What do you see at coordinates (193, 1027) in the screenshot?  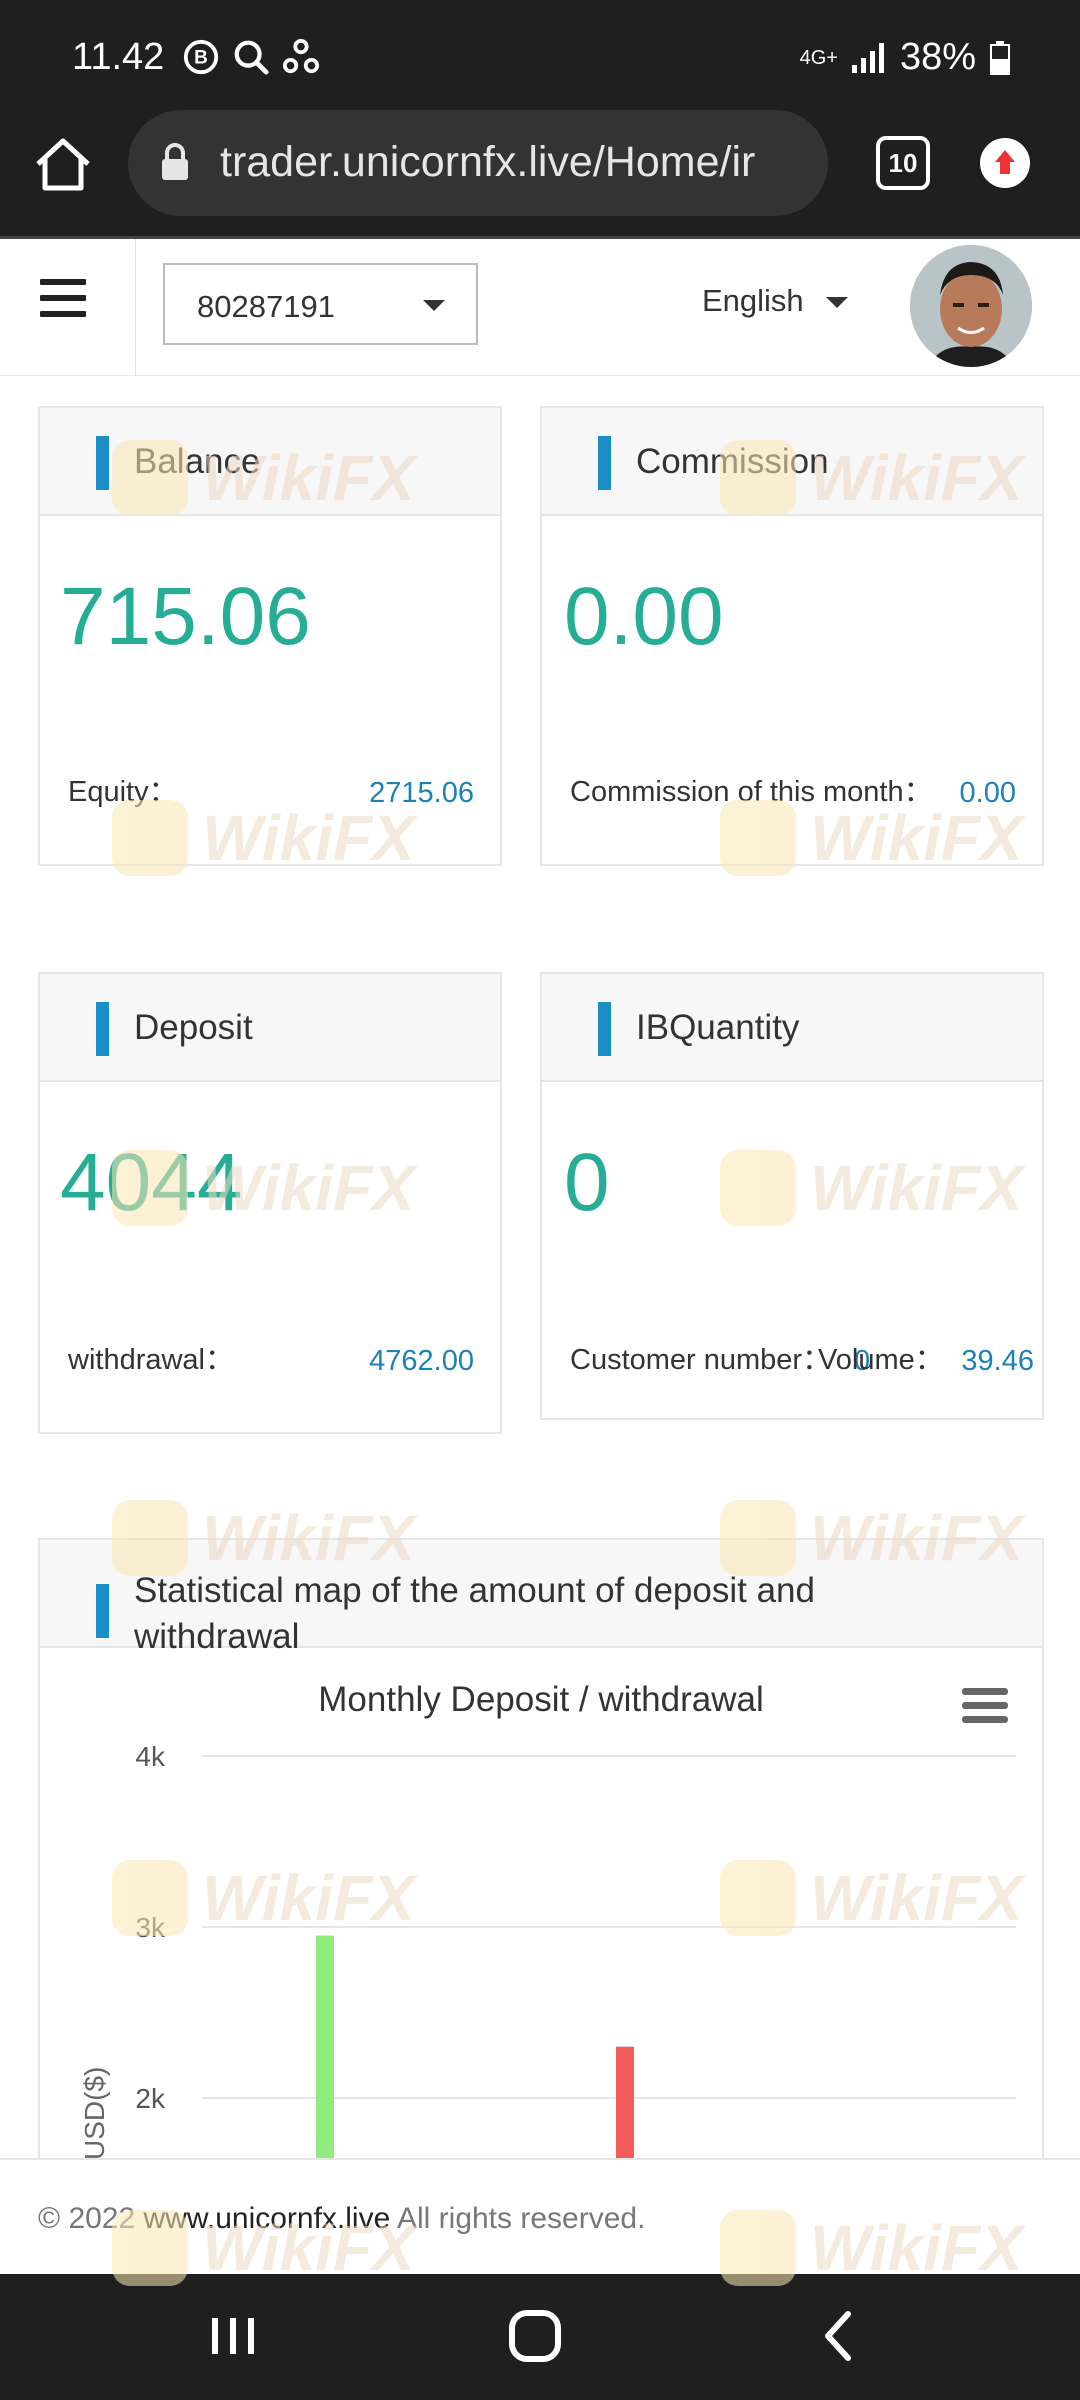 I see `card-title: Deposit` at bounding box center [193, 1027].